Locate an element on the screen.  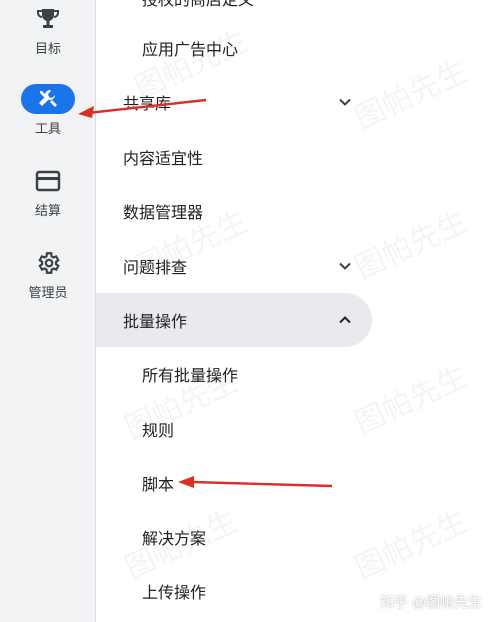
submenu-item-rules: 规则 is located at coordinates (234, 429).